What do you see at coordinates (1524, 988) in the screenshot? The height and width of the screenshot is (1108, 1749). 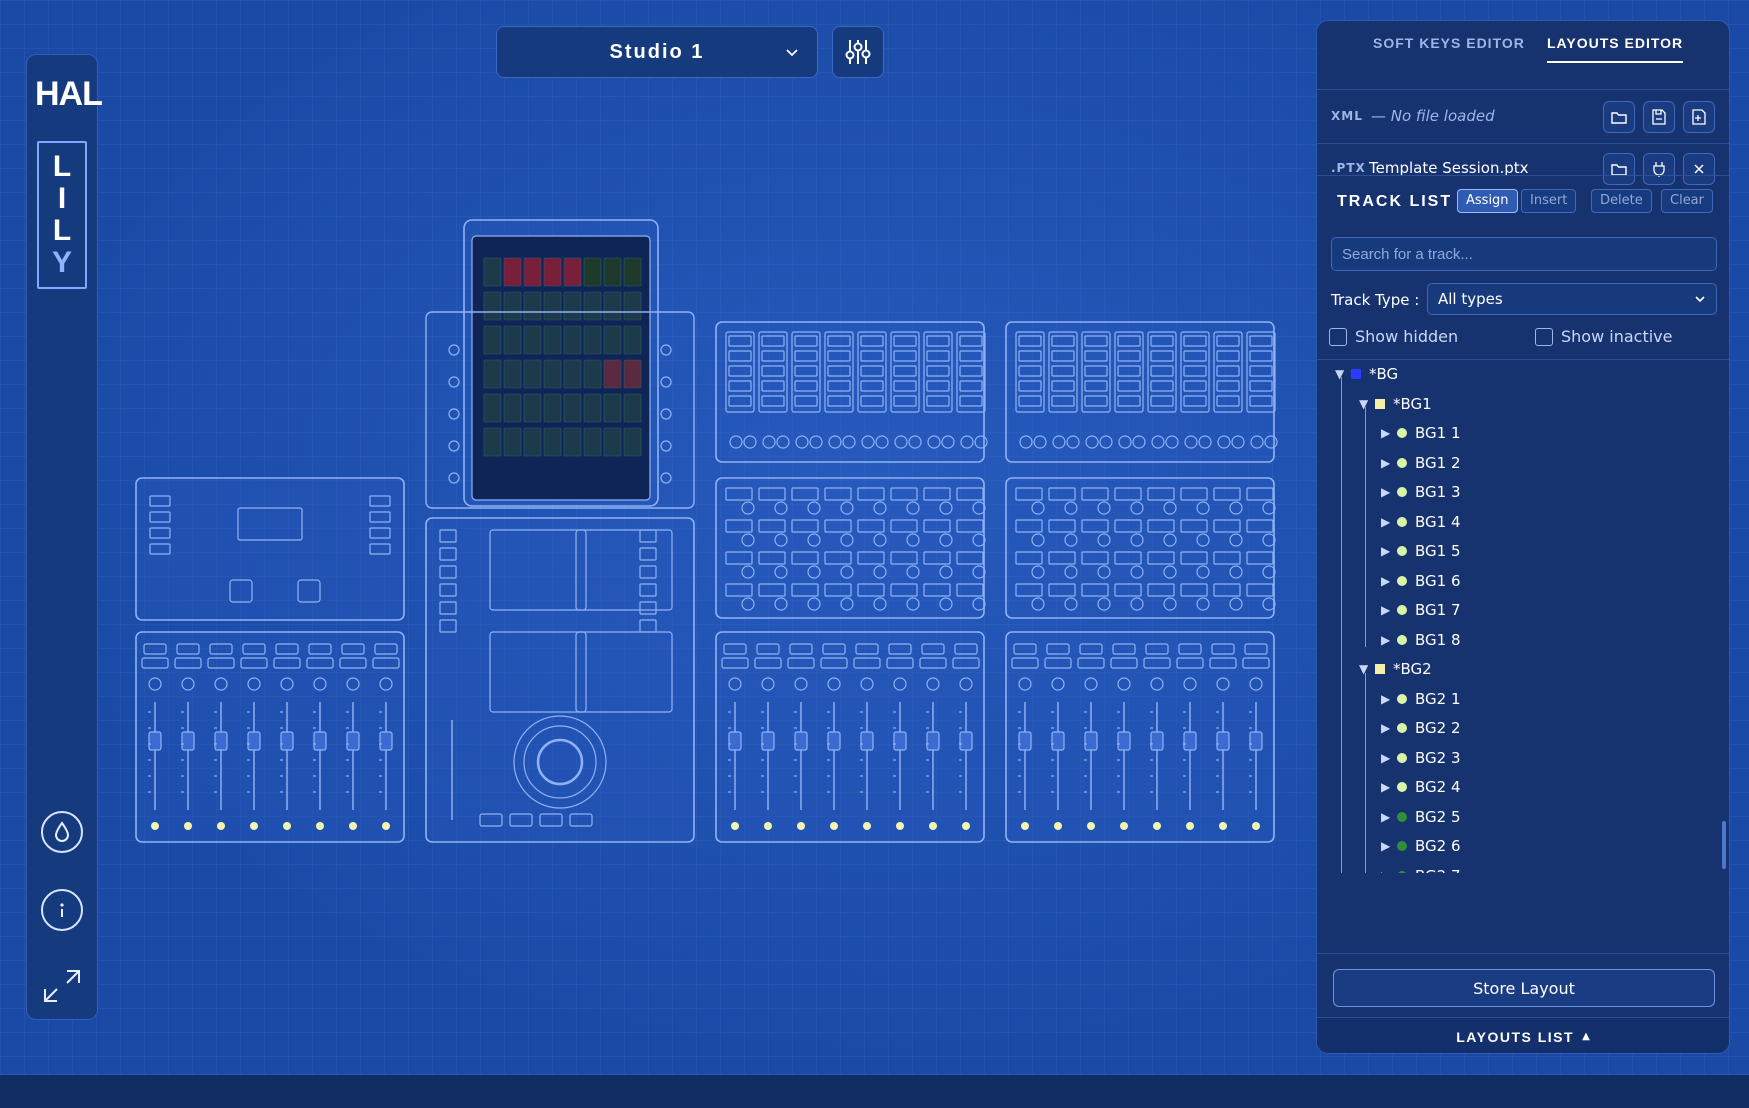 I see `store-layout-button: Store Layout` at bounding box center [1524, 988].